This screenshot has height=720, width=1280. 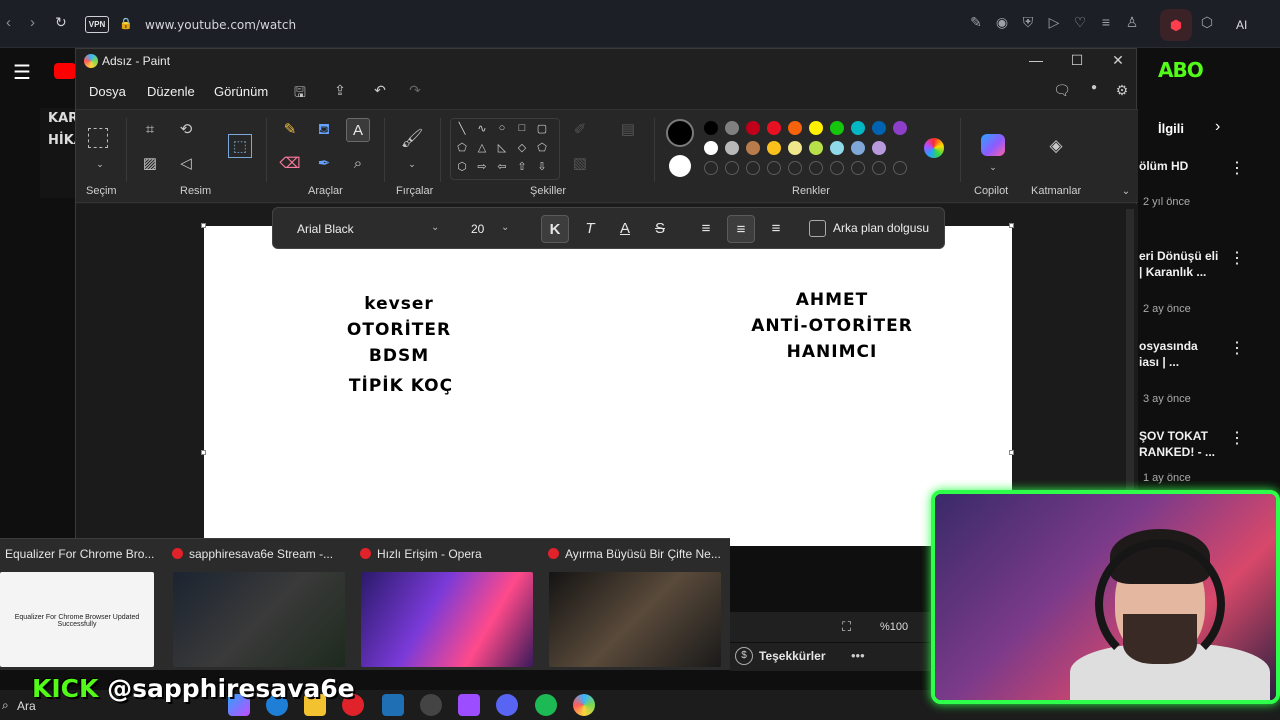 What do you see at coordinates (502, 128) in the screenshot?
I see `oval-shape-icon: ○` at bounding box center [502, 128].